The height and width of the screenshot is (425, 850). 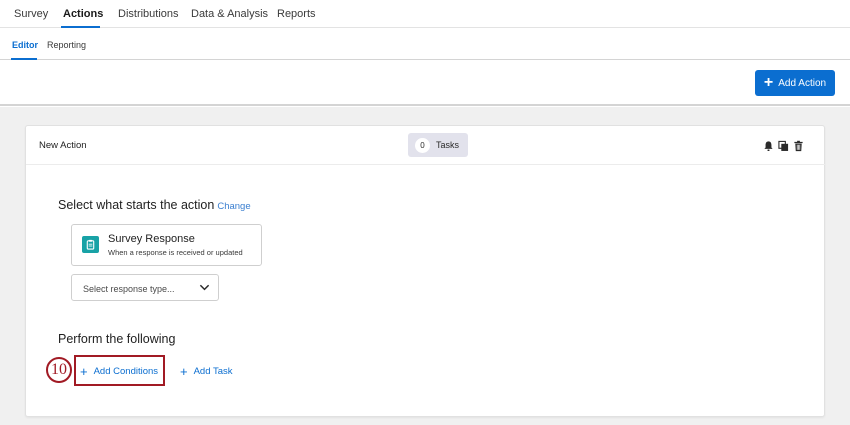 I want to click on add-action-label: Add Action, so click(x=802, y=83).